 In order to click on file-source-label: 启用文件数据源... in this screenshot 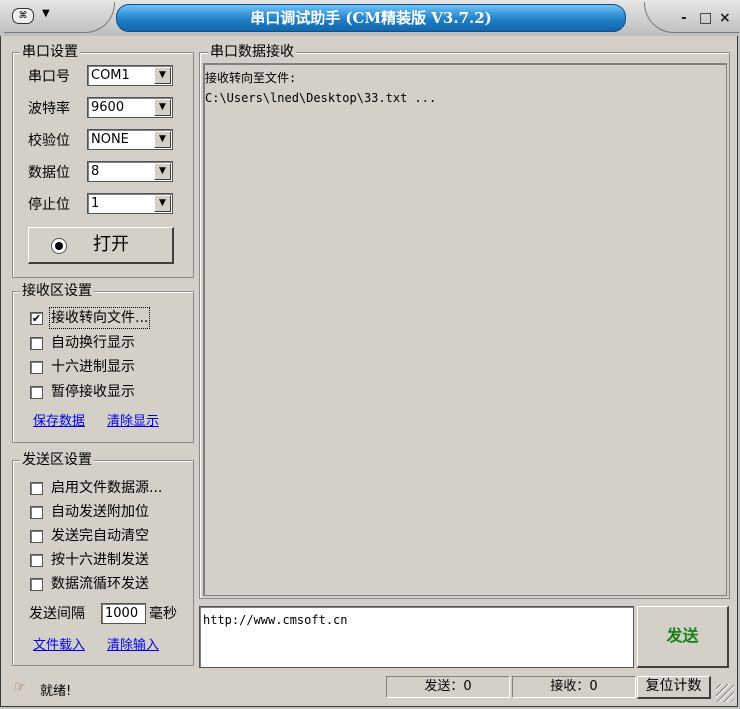, I will do `click(106, 488)`.